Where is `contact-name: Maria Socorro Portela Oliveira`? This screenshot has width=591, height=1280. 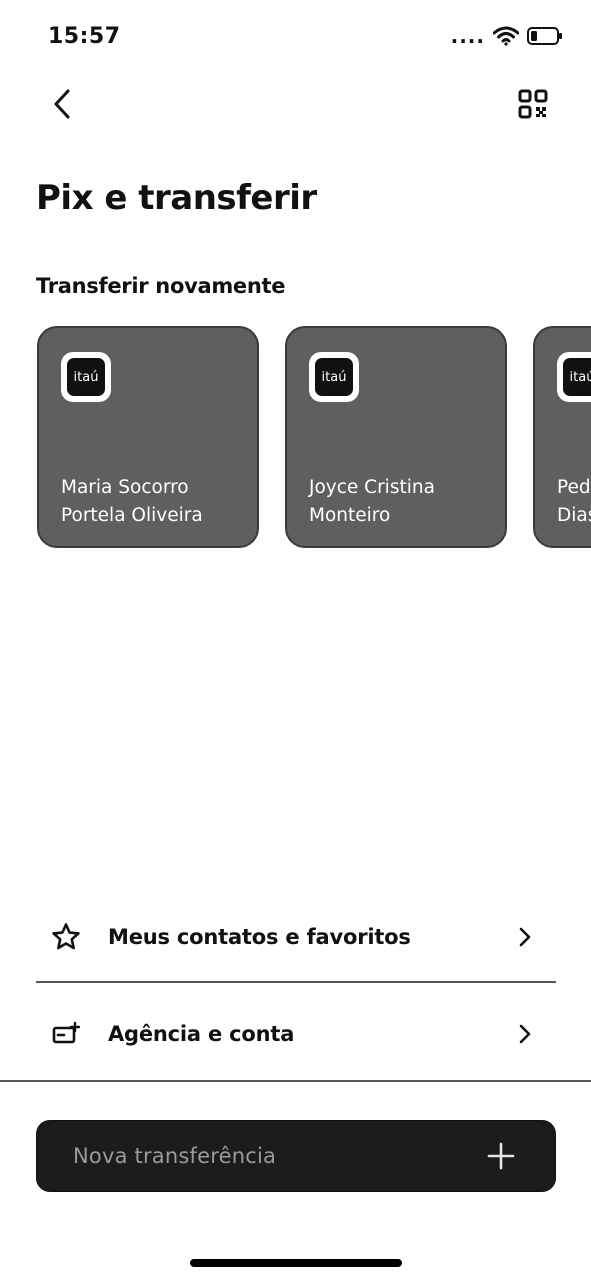 contact-name: Maria Socorro Portela Oliveira is located at coordinates (132, 501).